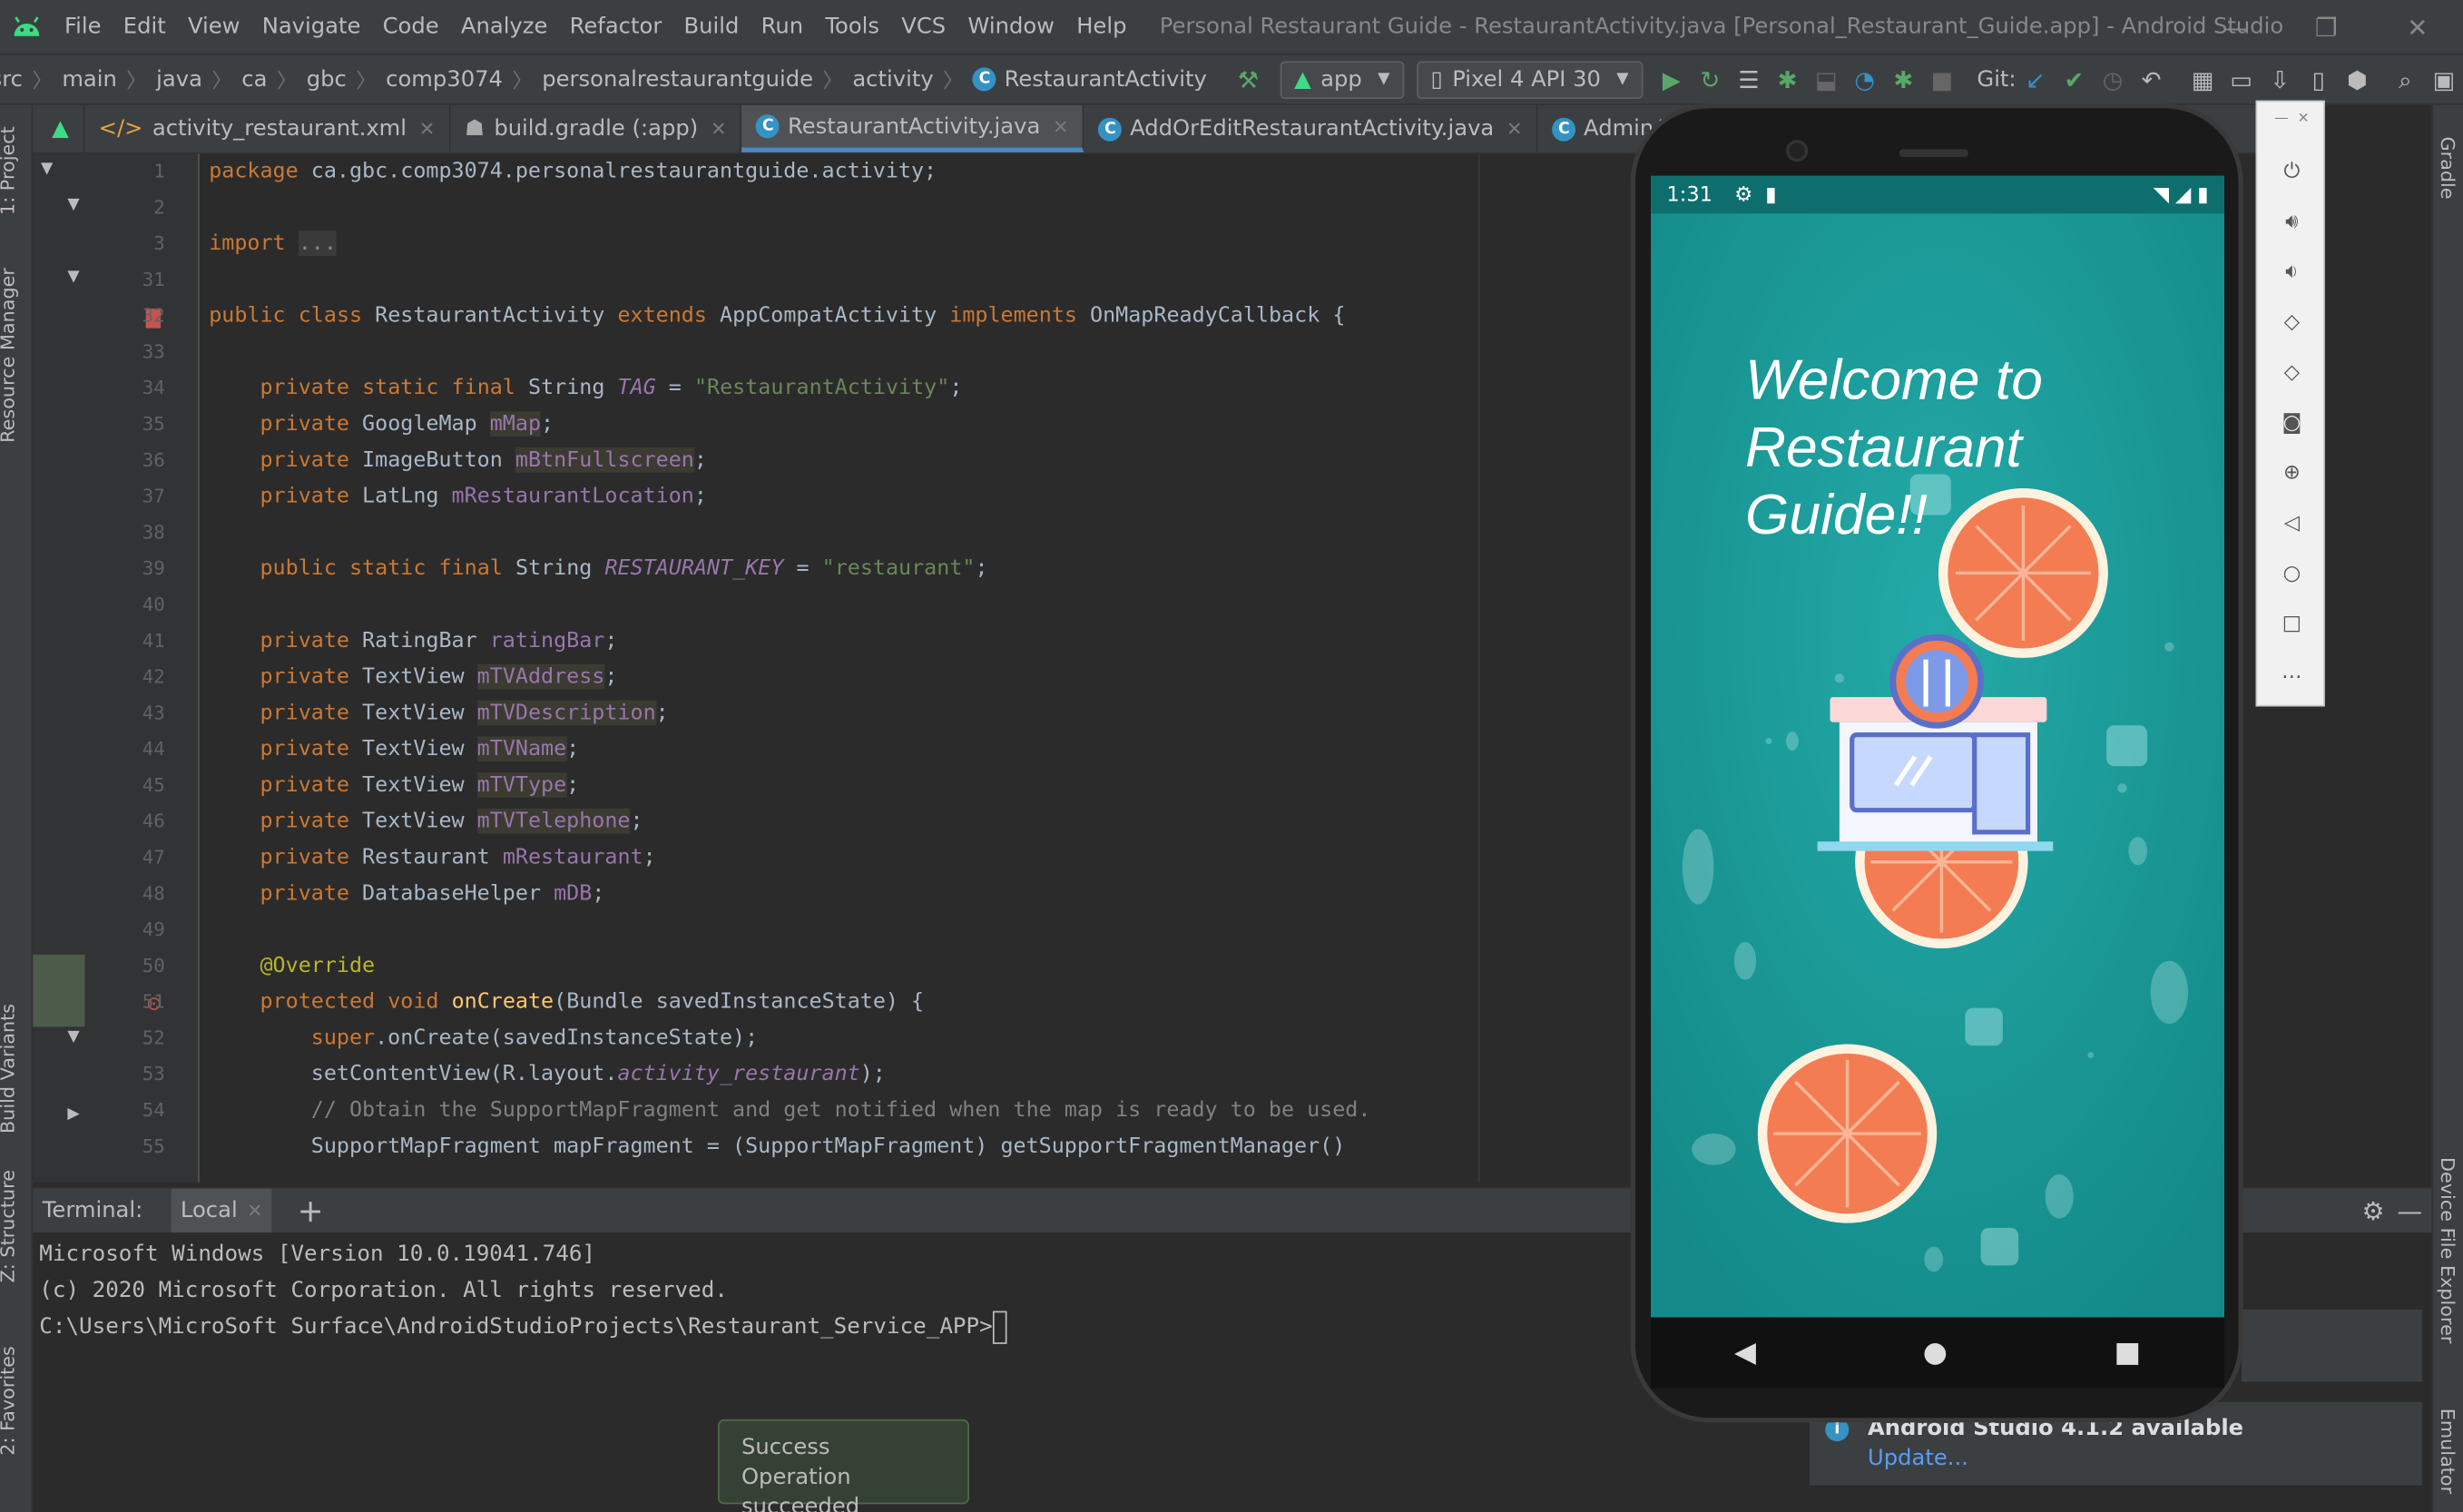  I want to click on layout-inspector-icon: ⬢, so click(2357, 79).